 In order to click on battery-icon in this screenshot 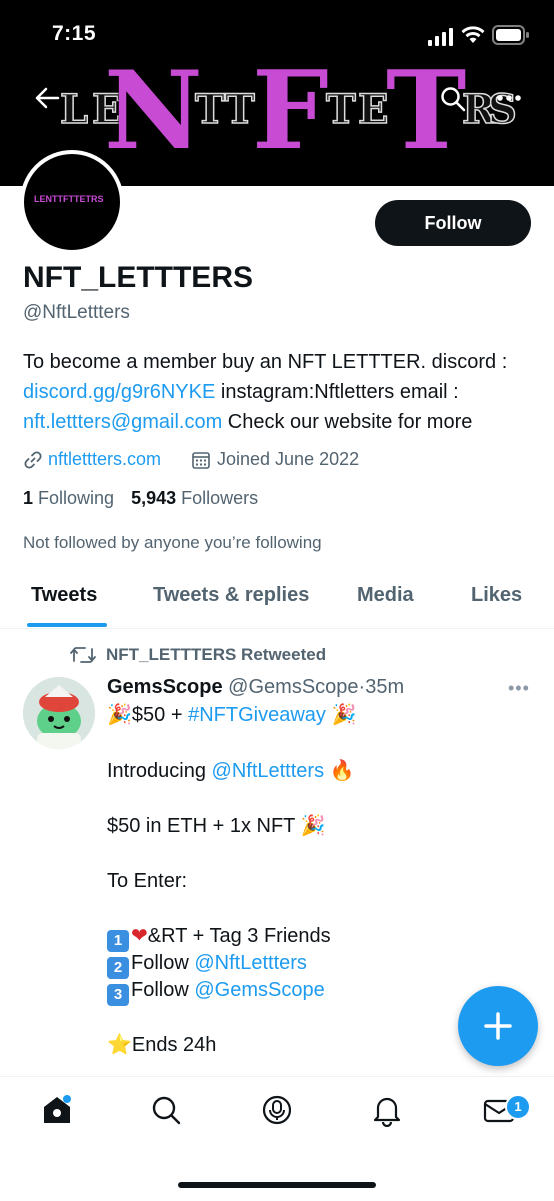, I will do `click(511, 37)`.